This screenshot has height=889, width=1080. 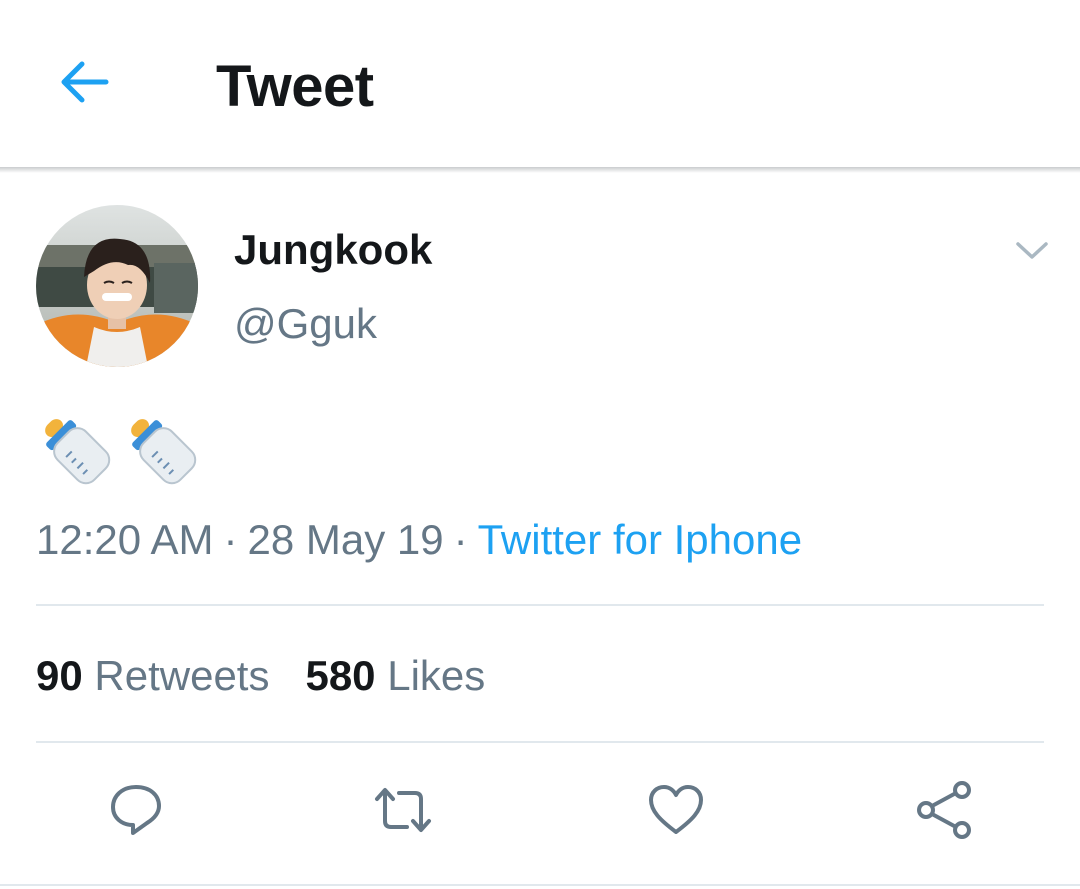 I want to click on author-handle: @Gguk, so click(x=305, y=324).